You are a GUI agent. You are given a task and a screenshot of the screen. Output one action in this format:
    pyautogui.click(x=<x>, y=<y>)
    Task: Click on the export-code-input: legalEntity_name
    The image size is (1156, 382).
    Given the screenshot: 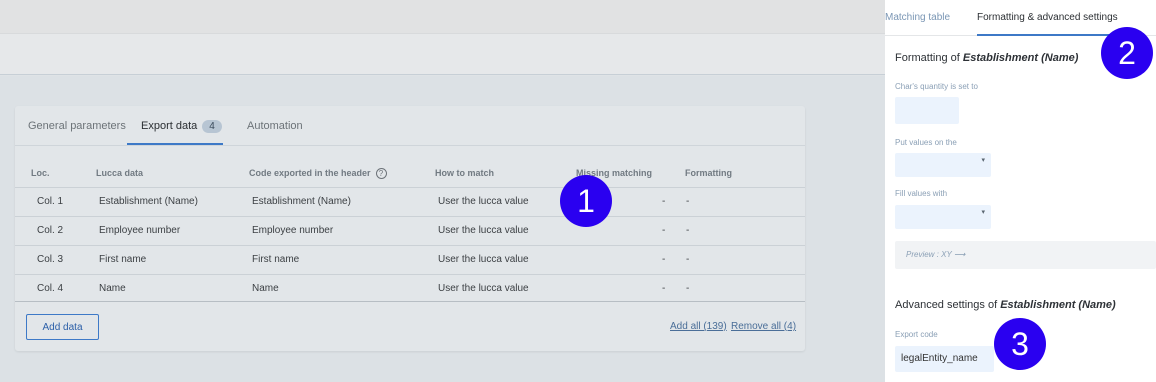 What is the action you would take?
    pyautogui.click(x=944, y=359)
    